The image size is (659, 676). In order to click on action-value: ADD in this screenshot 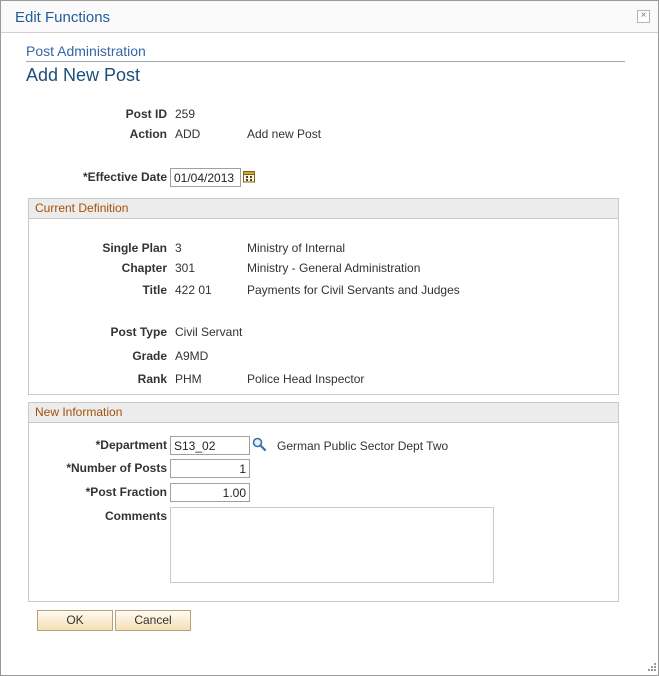, I will do `click(188, 134)`.